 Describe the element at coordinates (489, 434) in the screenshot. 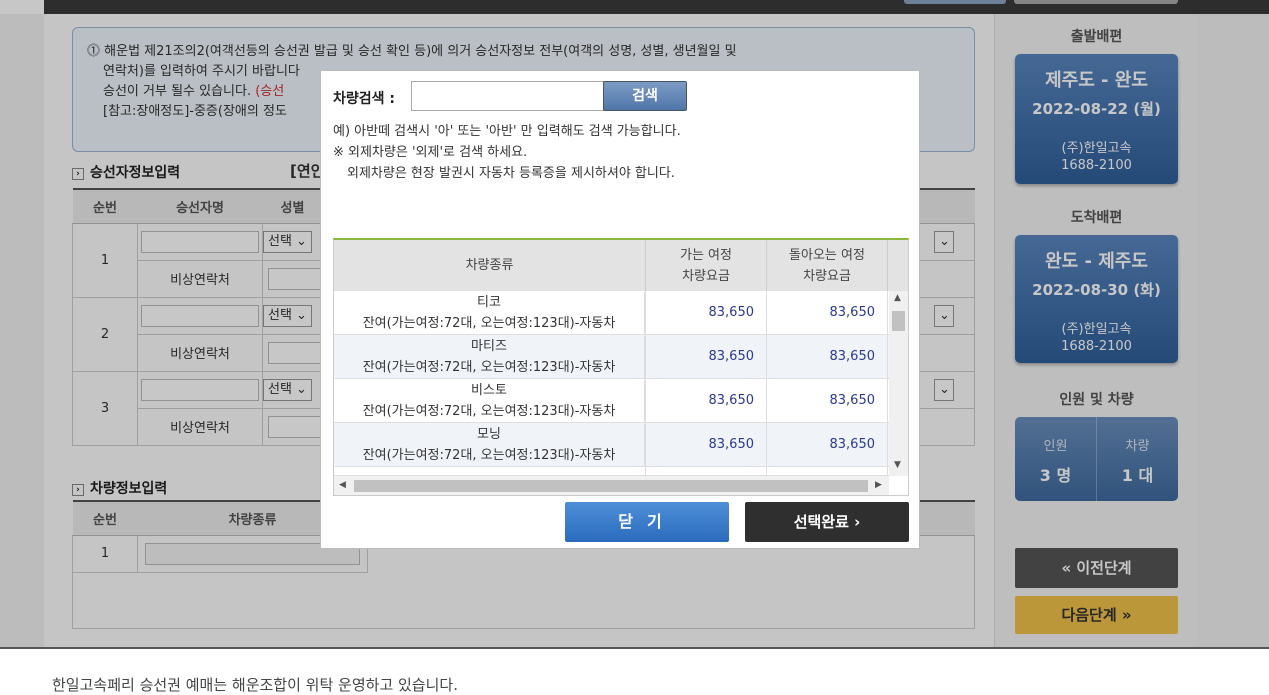

I see `vehicle-name: 모닝` at that location.